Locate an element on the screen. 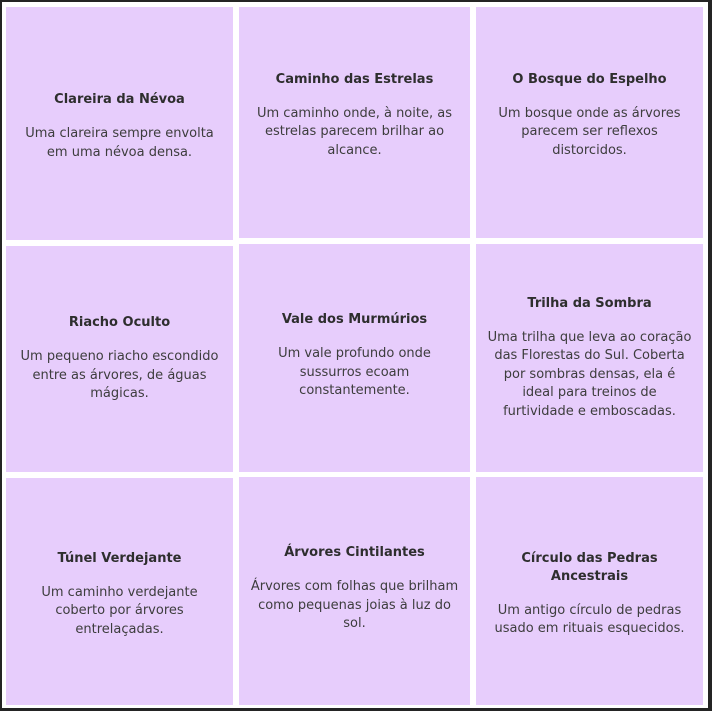 Image resolution: width=712 pixels, height=711 pixels. card-title: Árvores Cintilantes is located at coordinates (354, 553).